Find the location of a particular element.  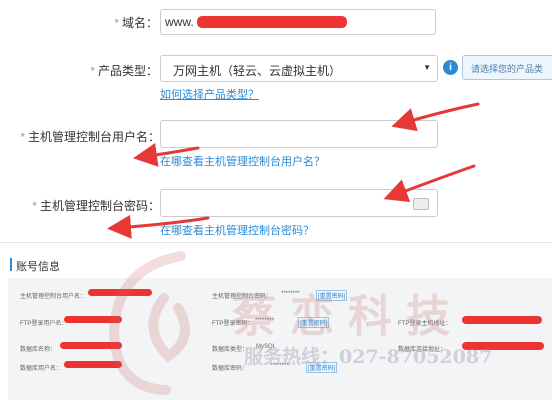

row2-label: FTP登录用户名： is located at coordinates (44, 324).